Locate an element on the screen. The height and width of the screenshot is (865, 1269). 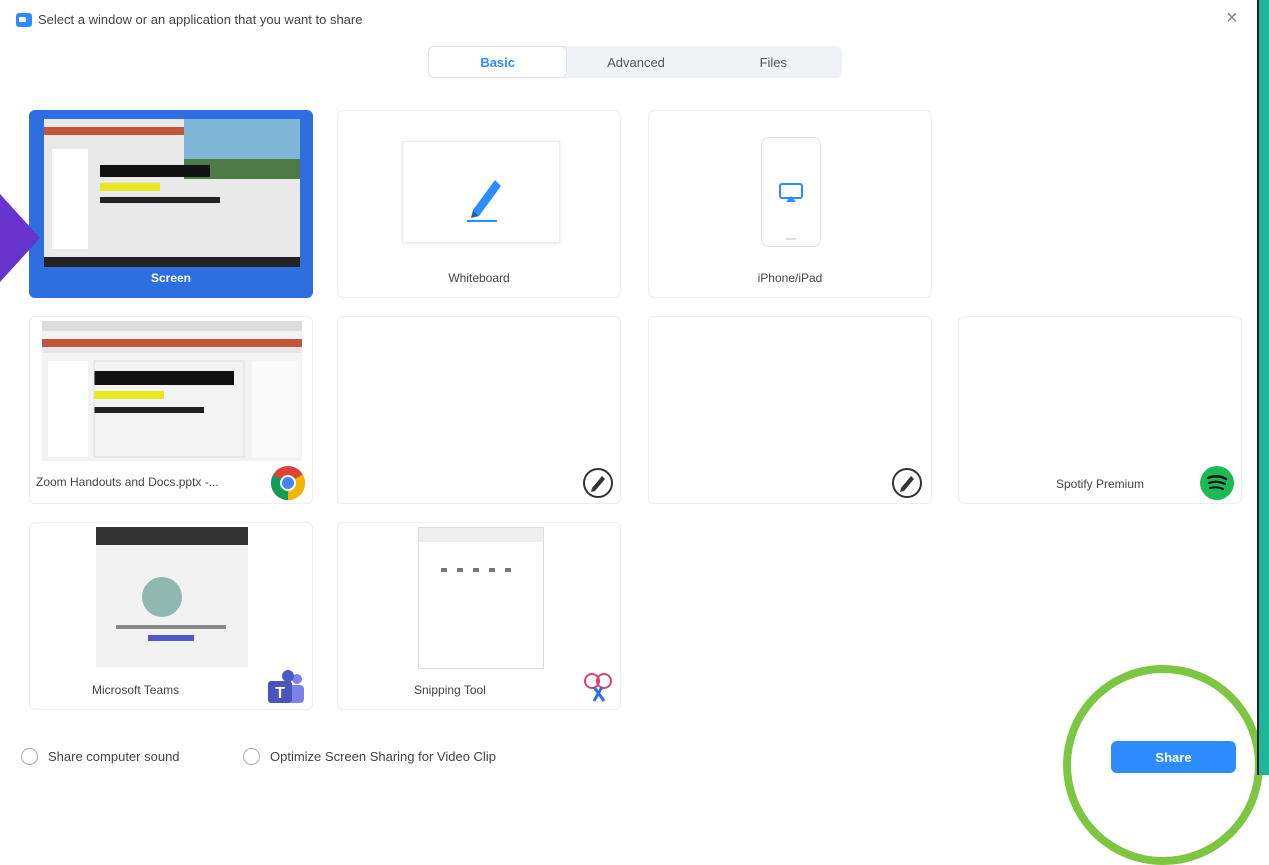
whiteboard-preview is located at coordinates (481, 192).